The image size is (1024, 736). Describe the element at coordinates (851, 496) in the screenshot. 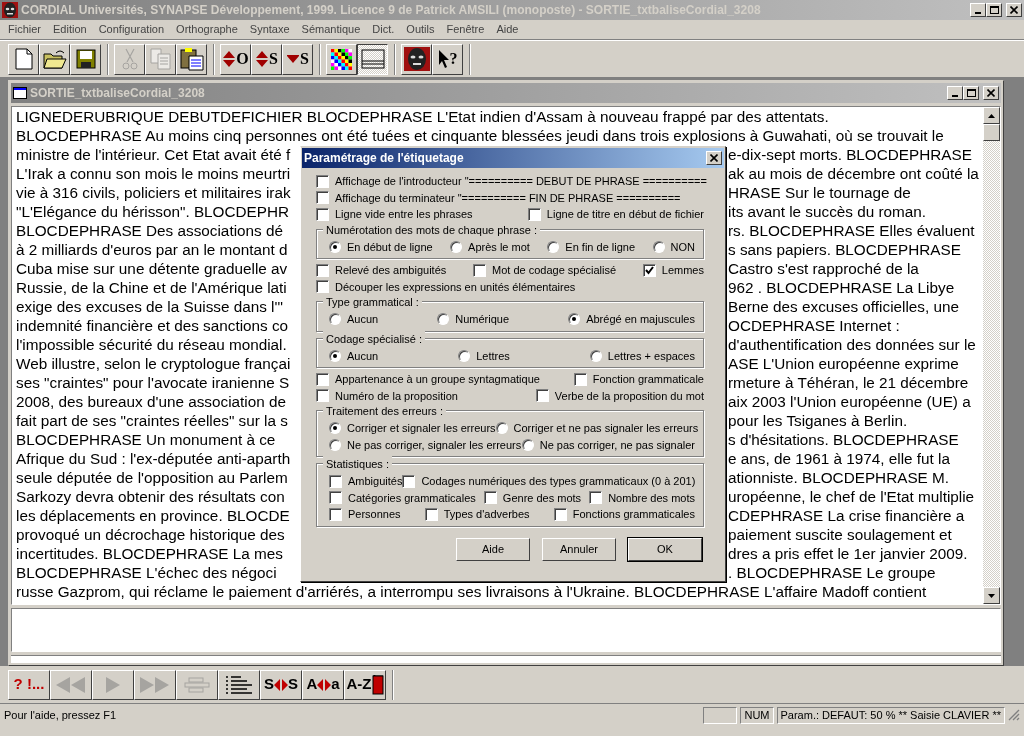

I see `text-line: uropéenne, le chef de l'Etat multiplie` at that location.